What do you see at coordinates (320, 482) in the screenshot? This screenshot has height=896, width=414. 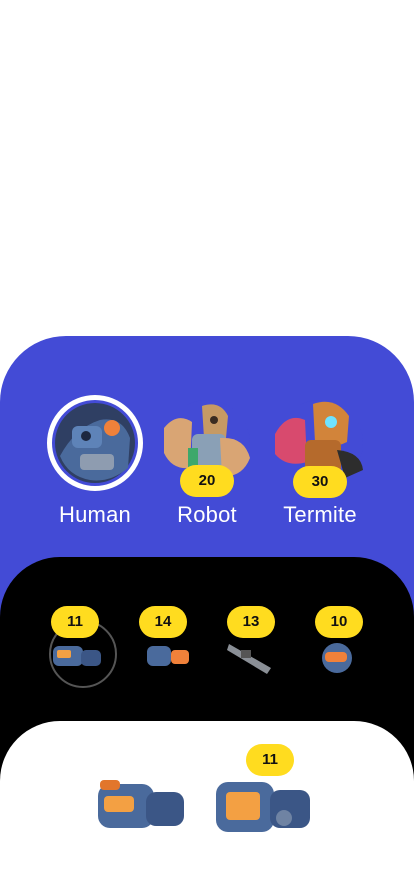 I see `price-badge: 30` at bounding box center [320, 482].